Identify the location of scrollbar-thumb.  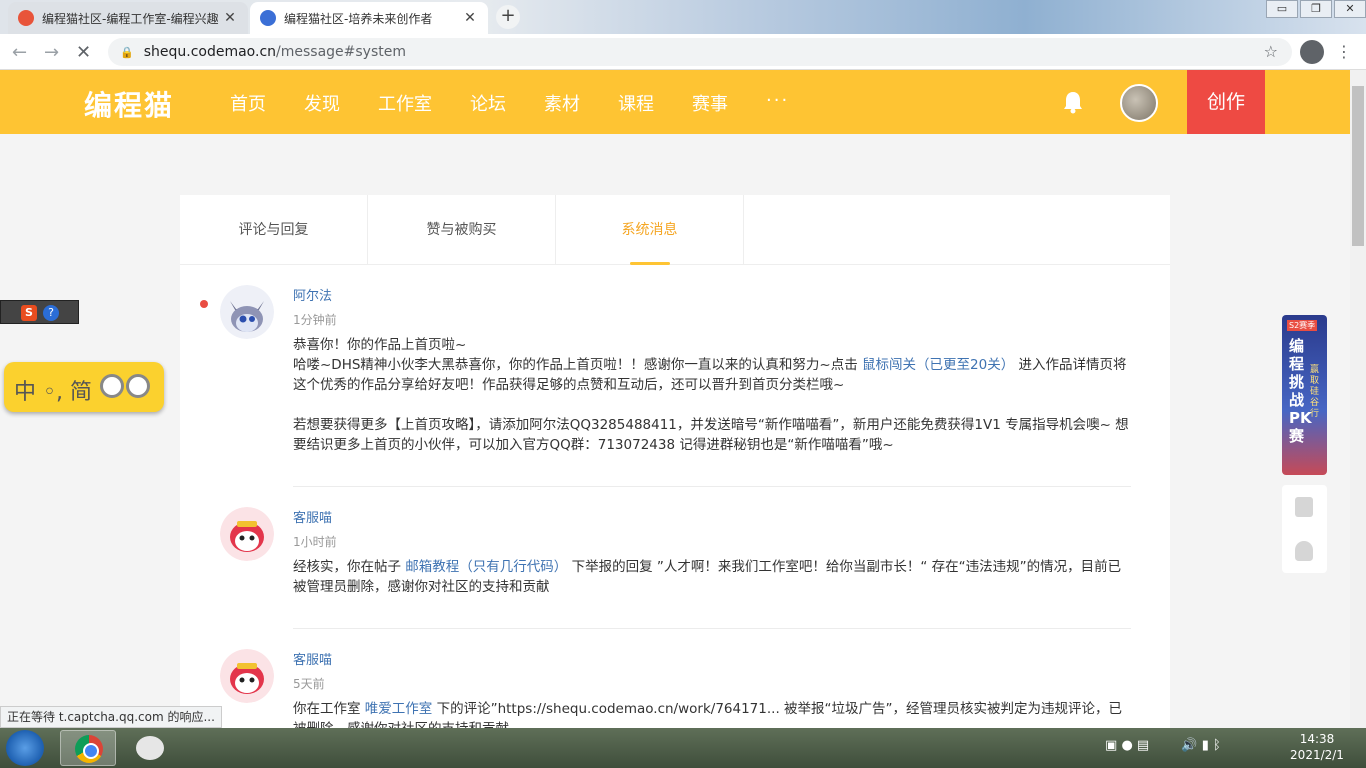
(1358, 166).